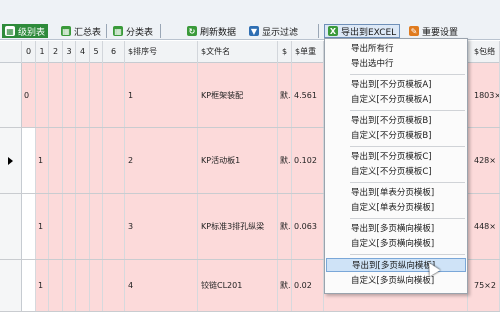  Describe the element at coordinates (396, 85) in the screenshot. I see `menu-item-export-template-a: 导出到[不分页模板A]` at that location.